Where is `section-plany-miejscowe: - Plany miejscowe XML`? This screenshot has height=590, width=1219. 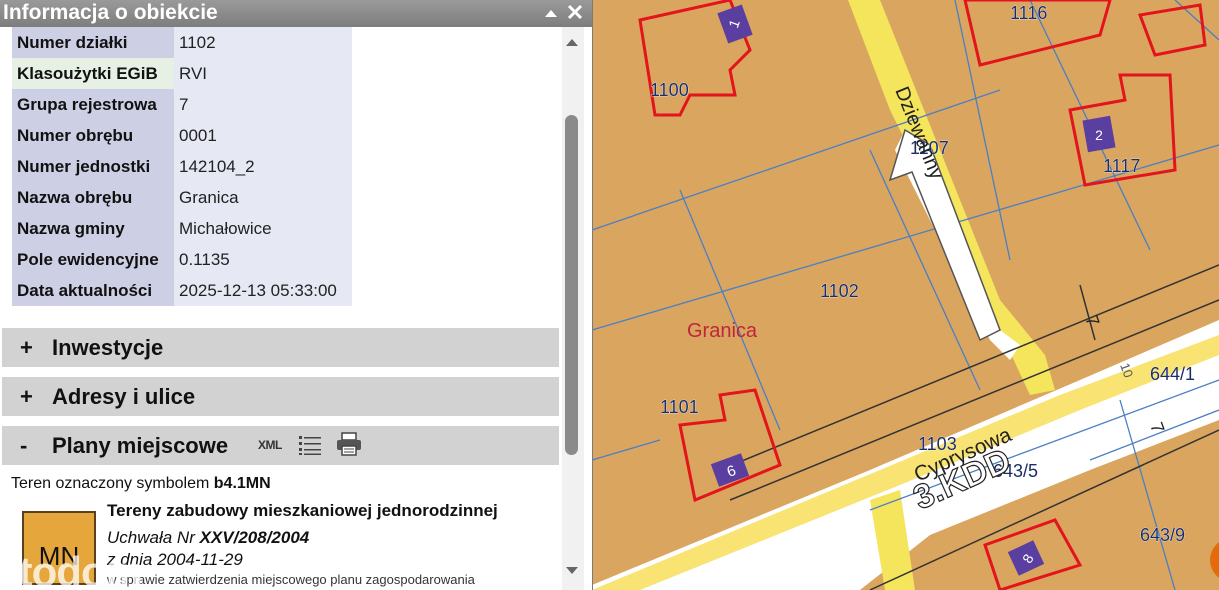 section-plany-miejscowe: - Plany miejscowe XML is located at coordinates (280, 445).